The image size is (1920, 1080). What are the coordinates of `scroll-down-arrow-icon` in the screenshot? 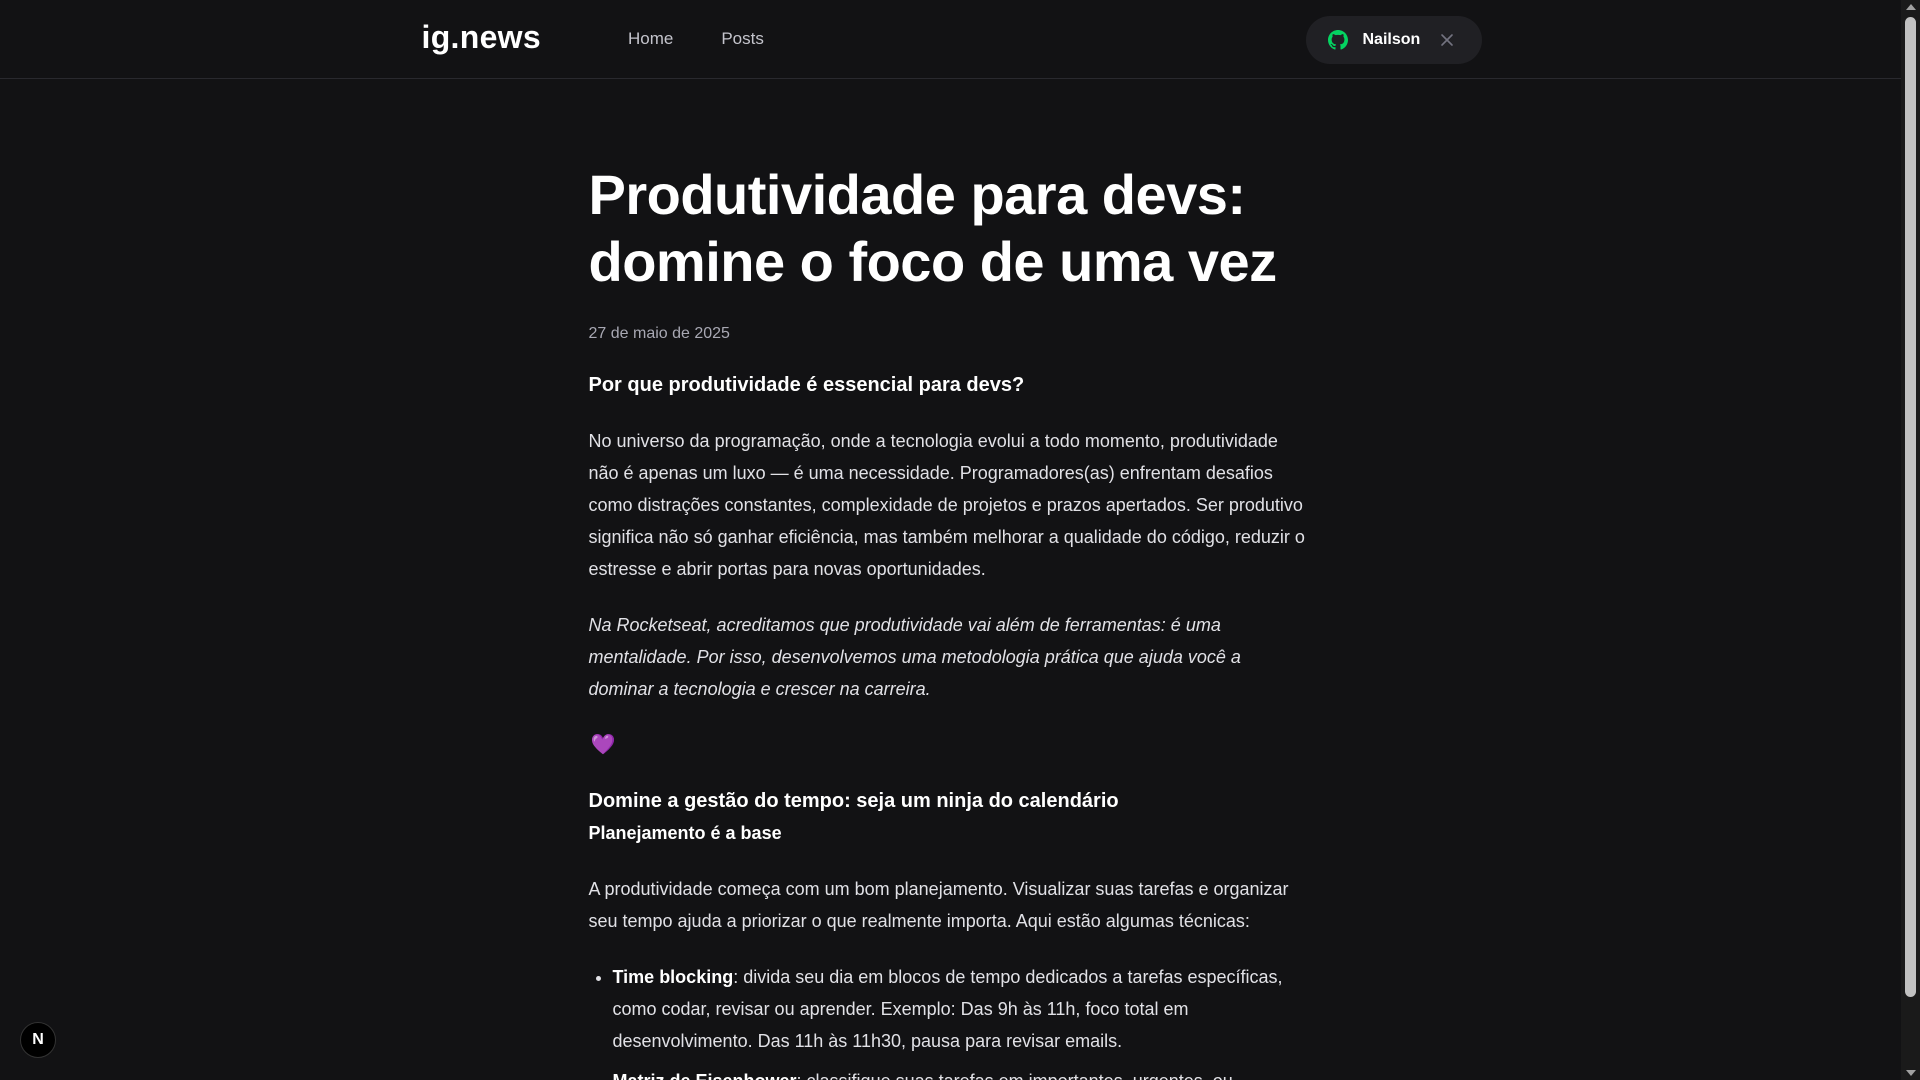 It's located at (1911, 1073).